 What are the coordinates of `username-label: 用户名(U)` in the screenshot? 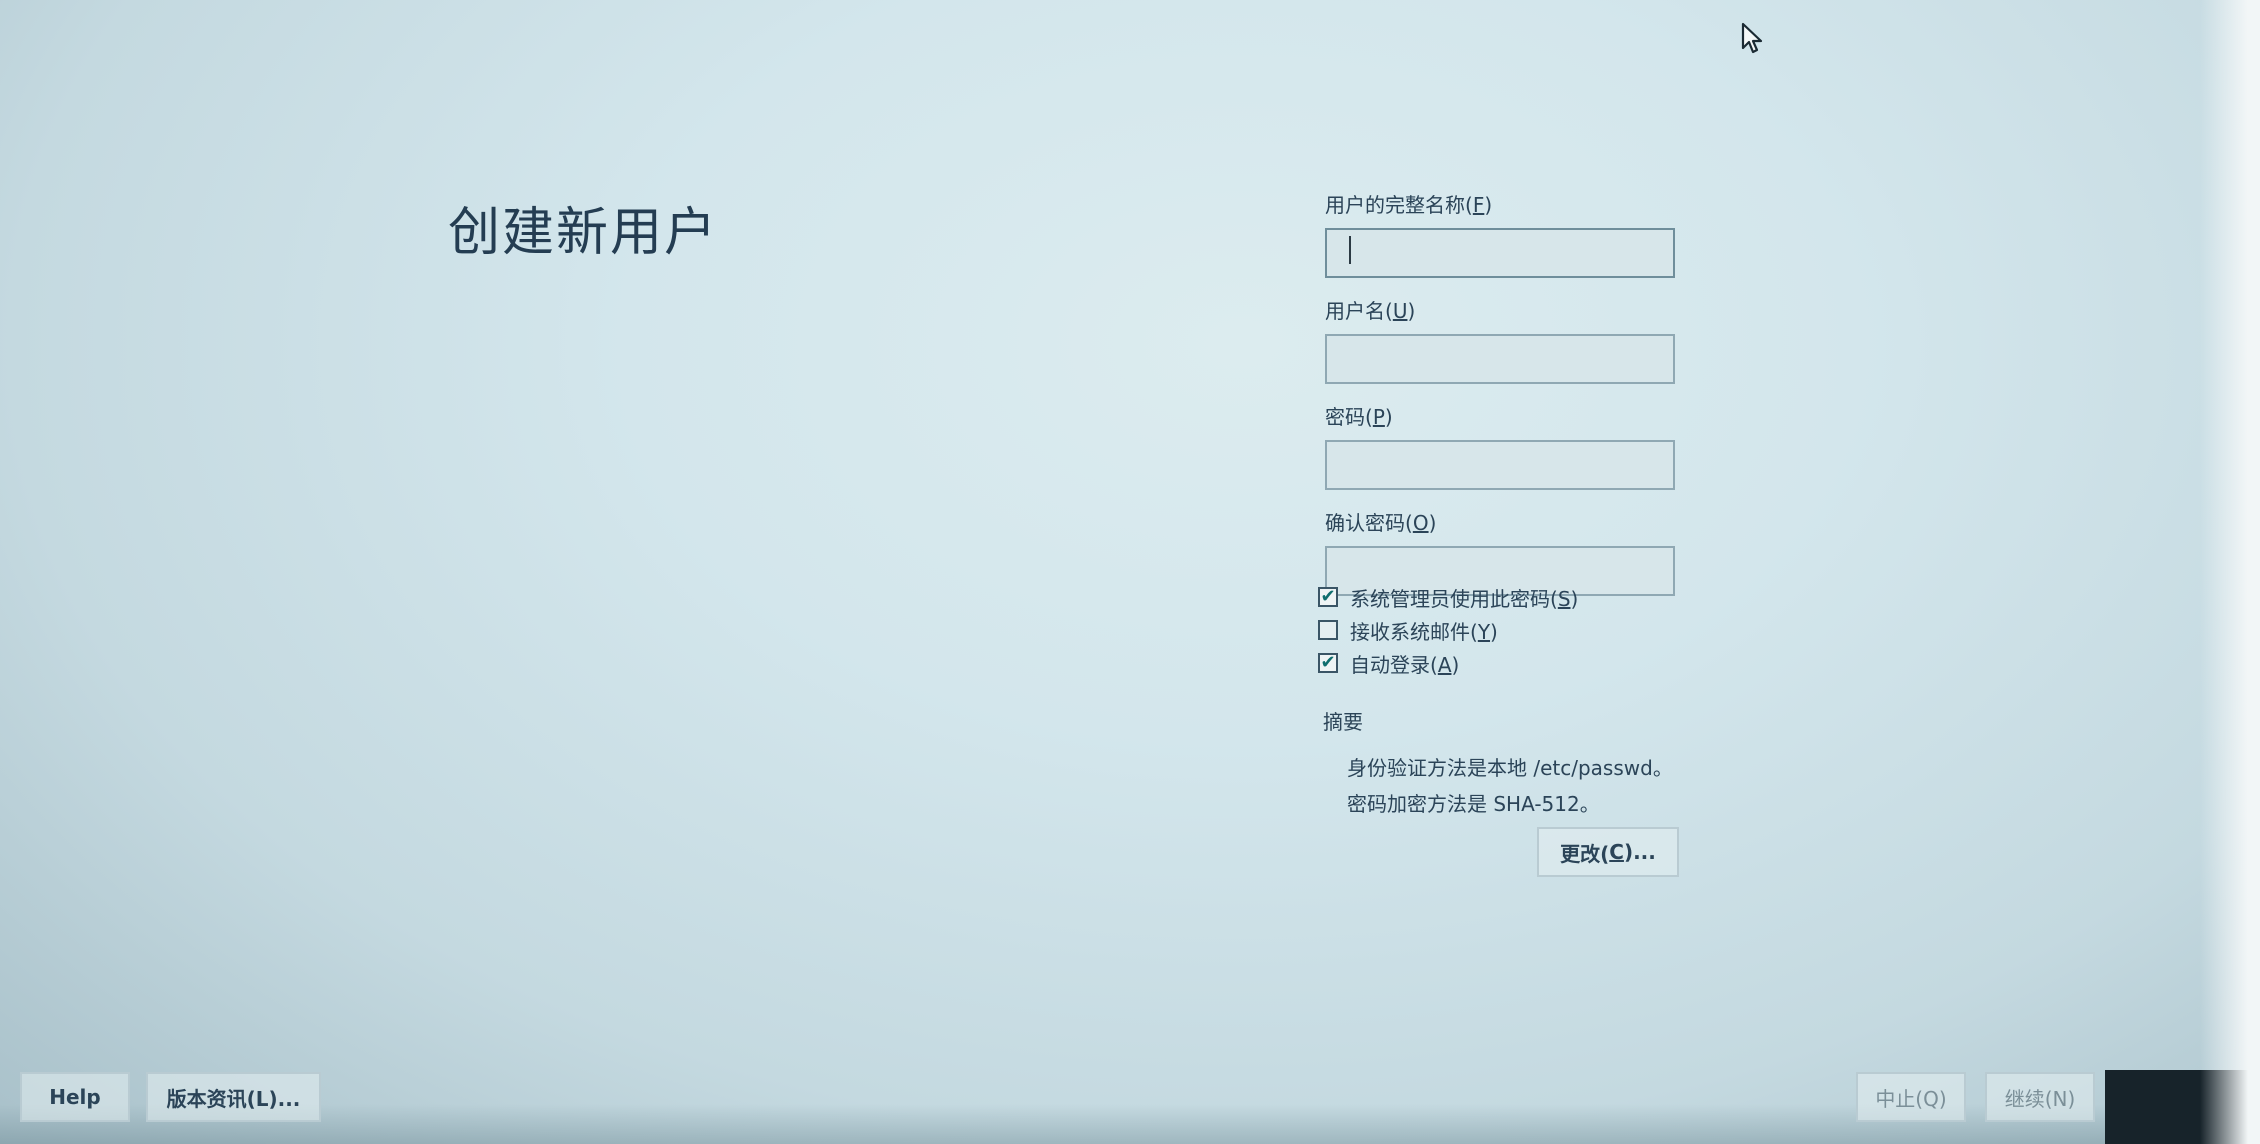 It's located at (1370, 311).